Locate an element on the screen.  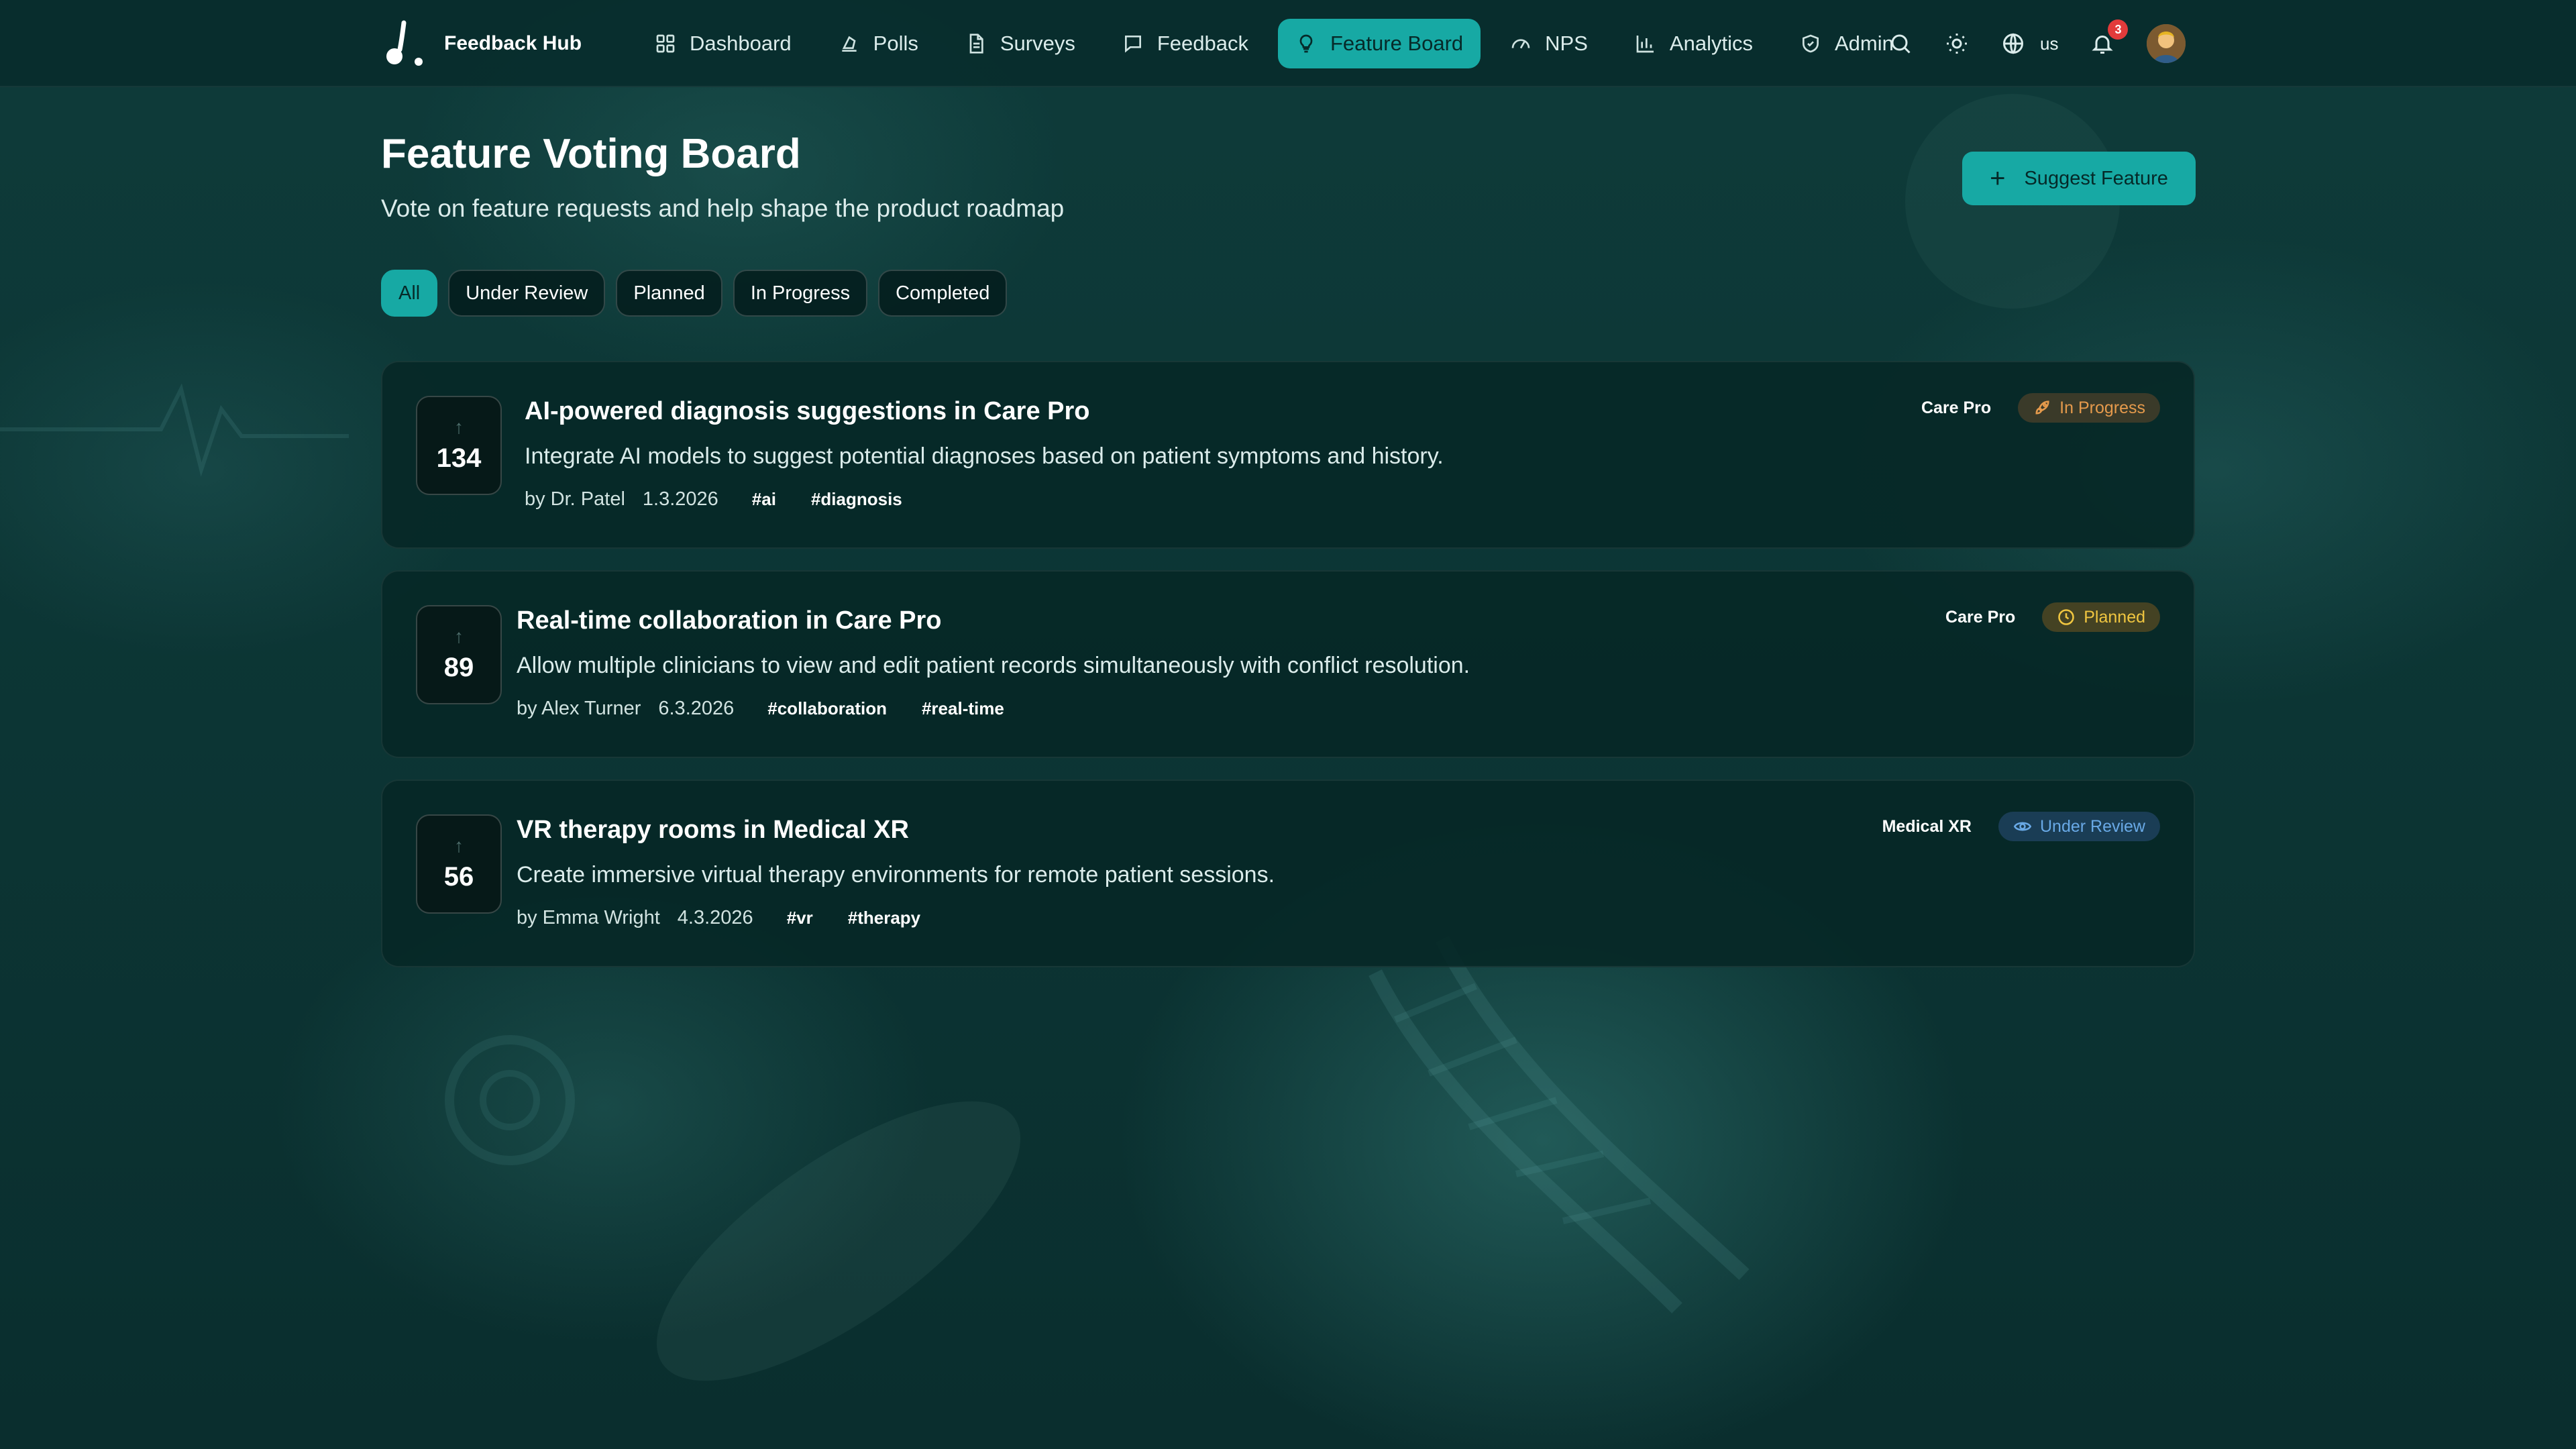
feature-date: 6.3.2026 is located at coordinates (696, 708).